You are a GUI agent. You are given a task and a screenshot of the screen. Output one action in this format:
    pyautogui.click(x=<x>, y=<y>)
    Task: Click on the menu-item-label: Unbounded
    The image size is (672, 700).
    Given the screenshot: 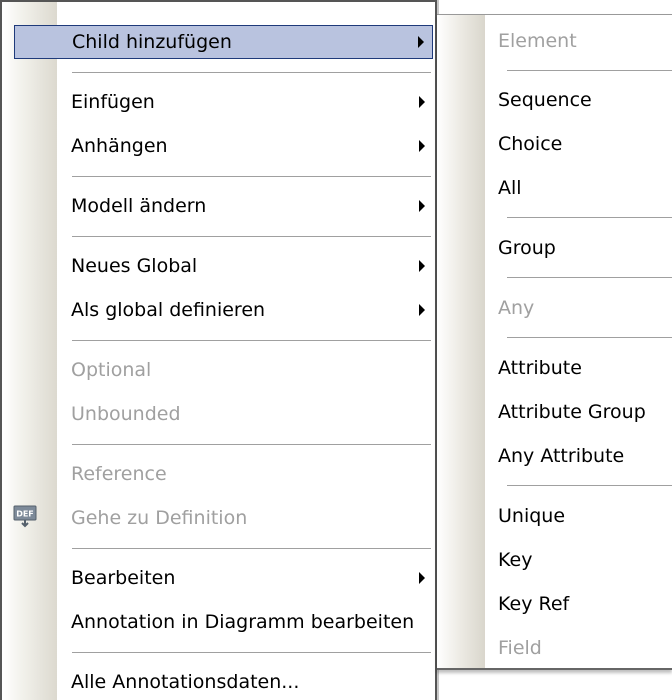 What is the action you would take?
    pyautogui.click(x=126, y=414)
    